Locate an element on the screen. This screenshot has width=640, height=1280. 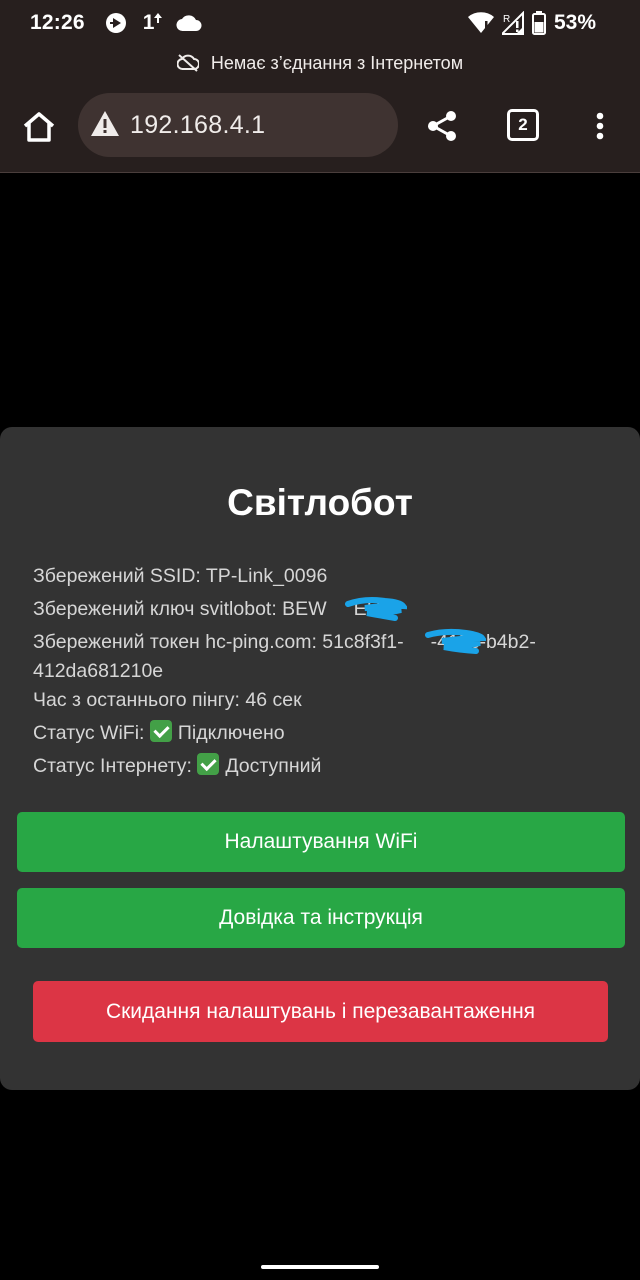
wifi-settings-button: Налаштування WiFi is located at coordinates (321, 842).